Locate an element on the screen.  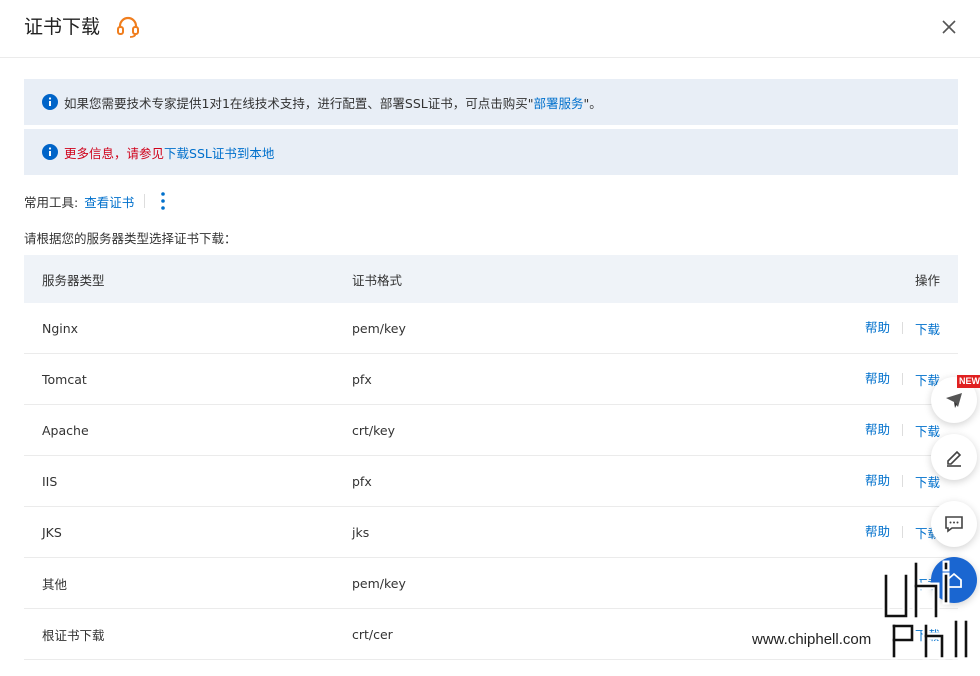
dialog-header: 证书下载 is located at coordinates (490, 29).